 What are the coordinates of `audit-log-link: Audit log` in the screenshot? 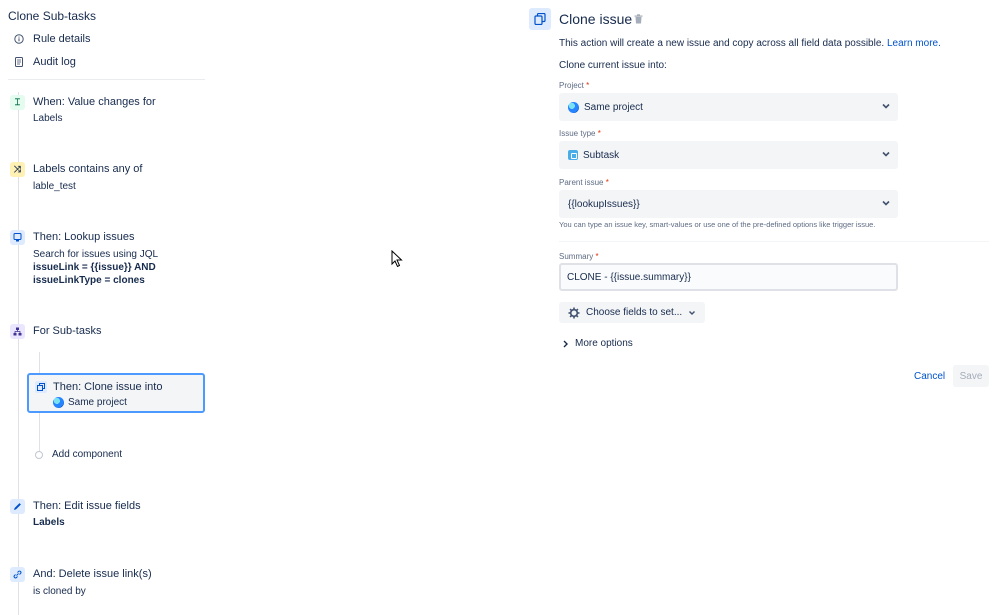 It's located at (45, 62).